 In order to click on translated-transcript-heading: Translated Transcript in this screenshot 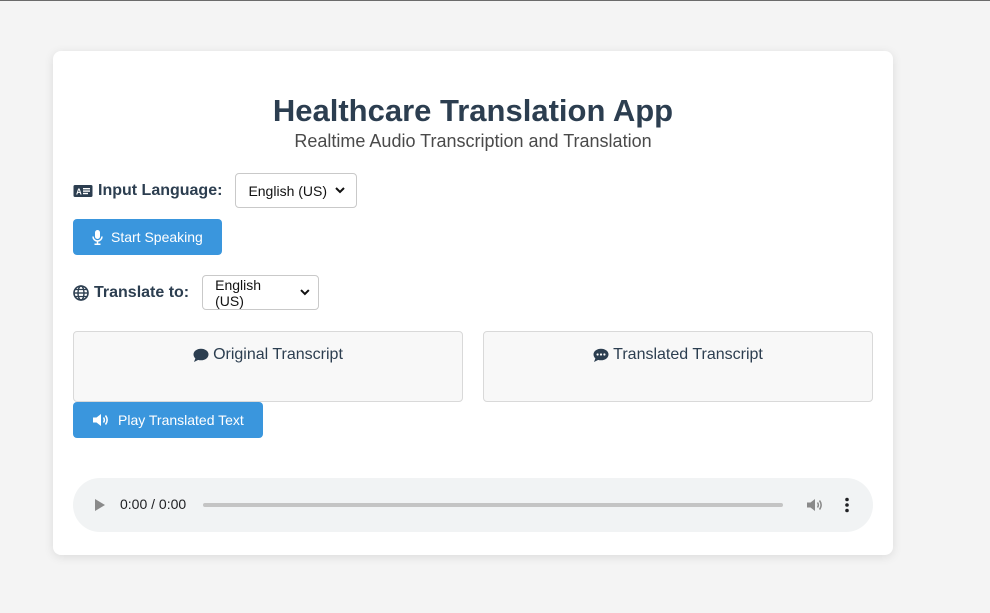, I will do `click(678, 355)`.